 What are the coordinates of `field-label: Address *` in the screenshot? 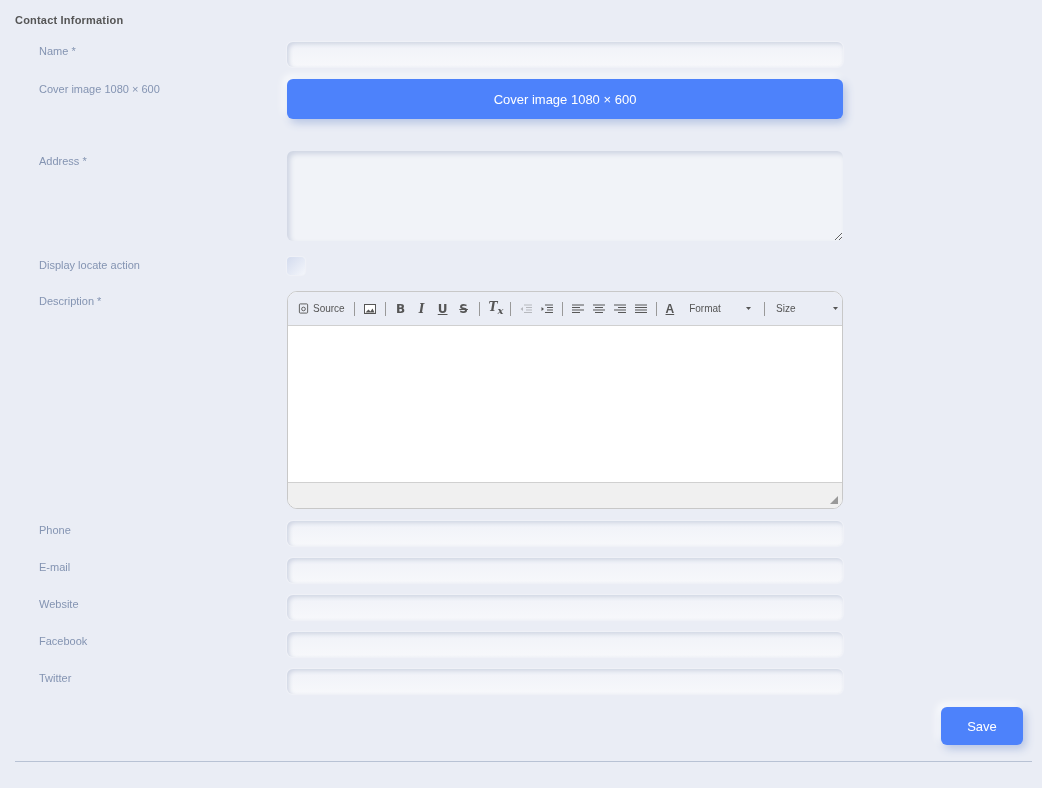 It's located at (63, 161).